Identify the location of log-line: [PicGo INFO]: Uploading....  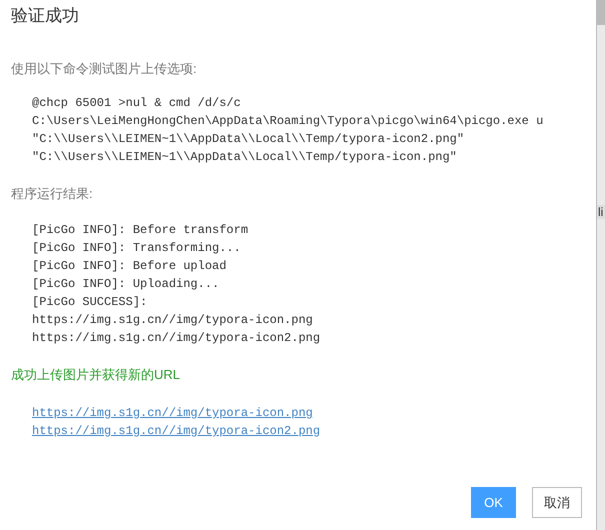
(126, 284).